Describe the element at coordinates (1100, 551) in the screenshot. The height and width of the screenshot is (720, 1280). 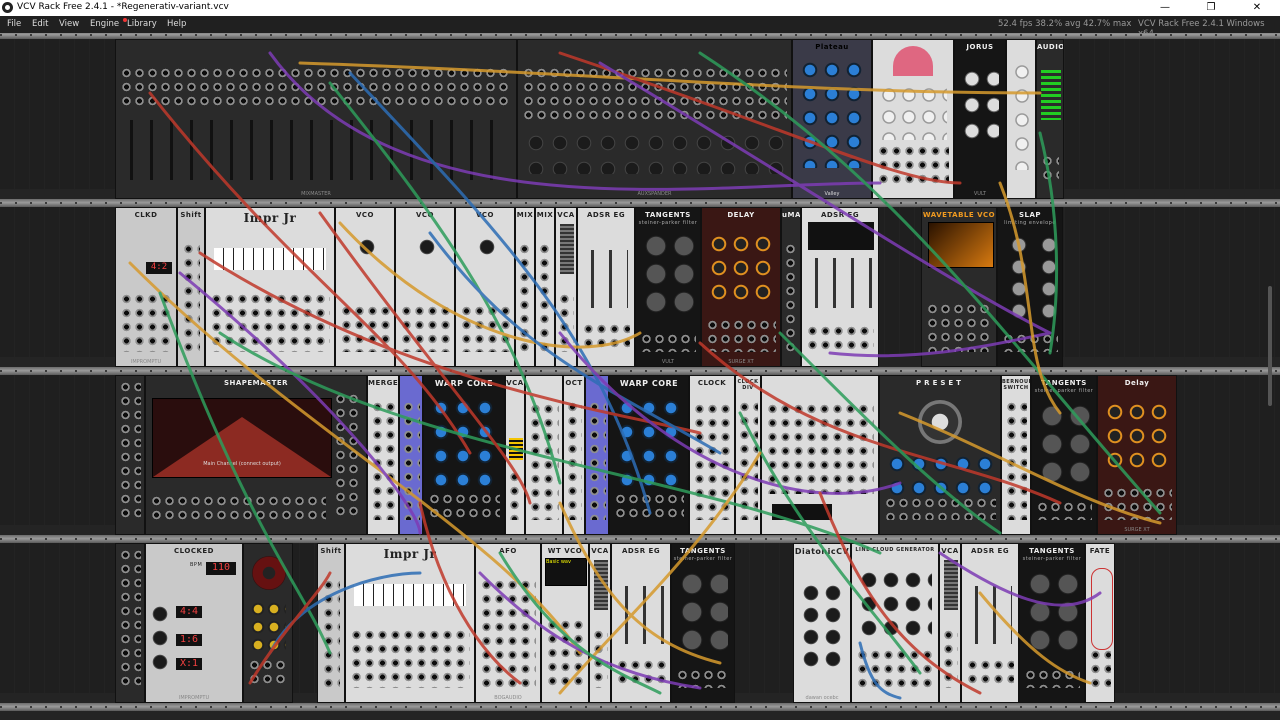
I see `module-title: FATE` at that location.